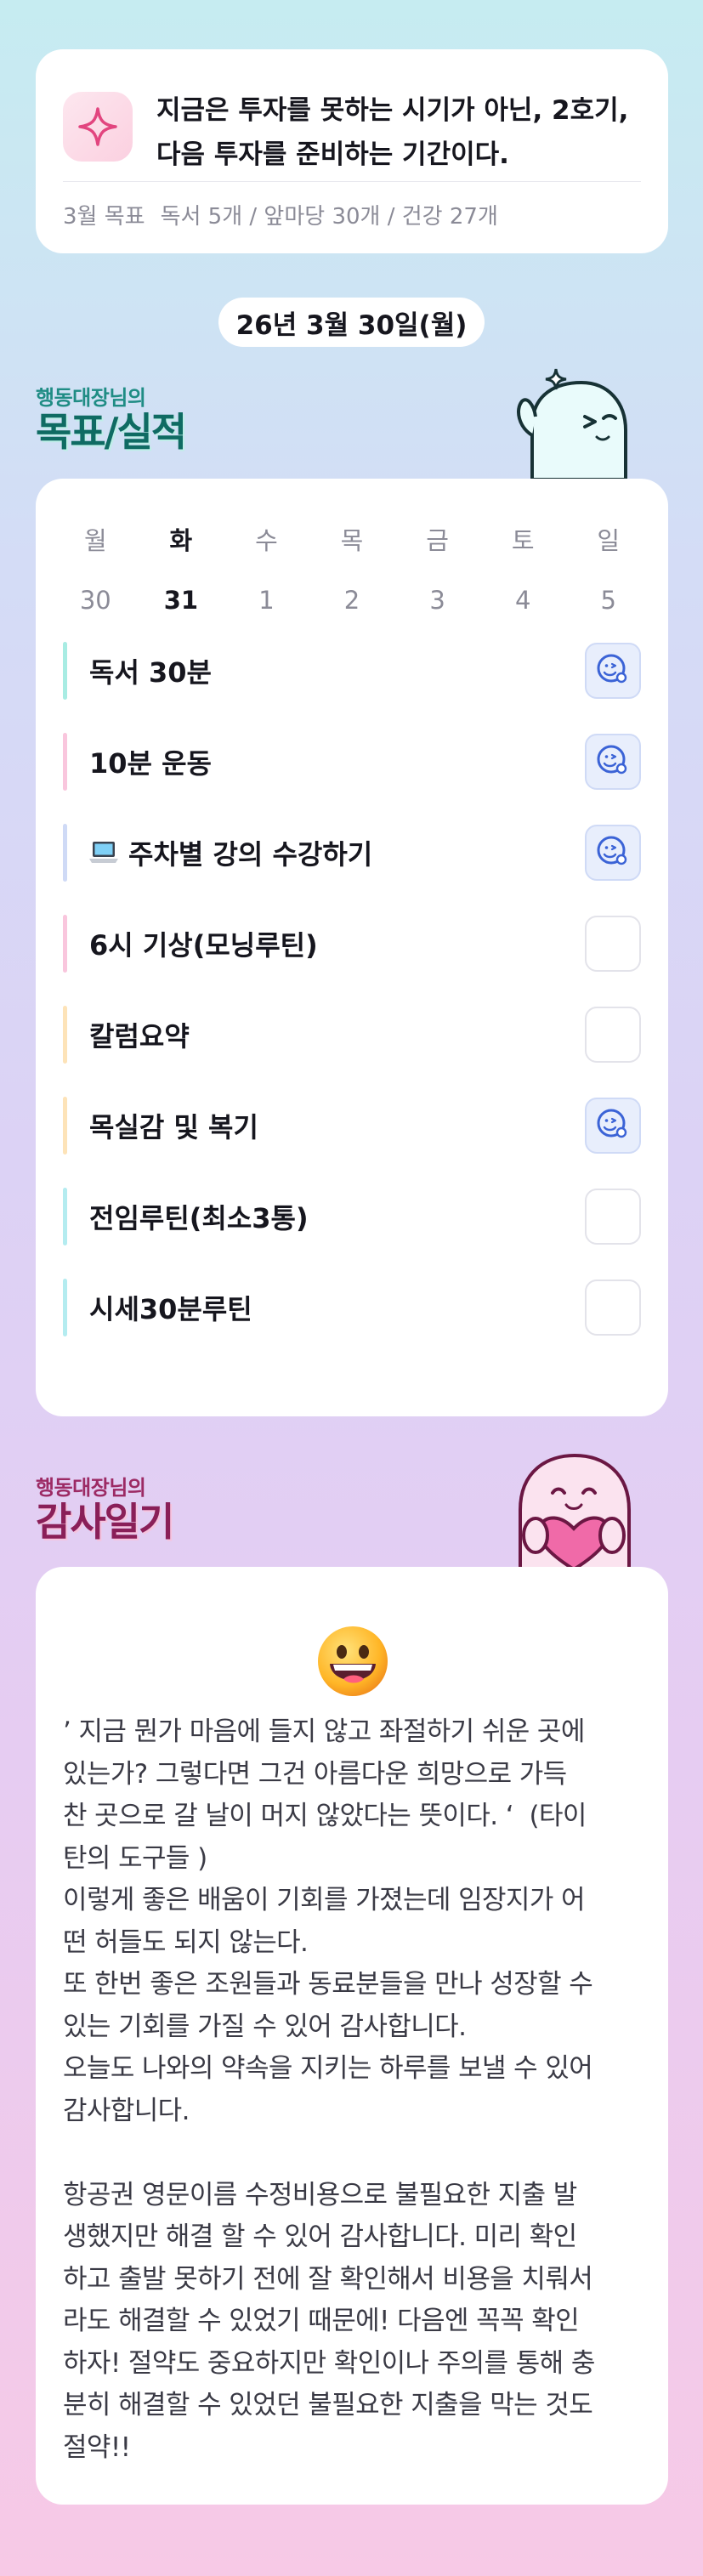 Image resolution: width=703 pixels, height=2576 pixels. I want to click on task-label: 주차별 강의 수강하기, so click(337, 853).